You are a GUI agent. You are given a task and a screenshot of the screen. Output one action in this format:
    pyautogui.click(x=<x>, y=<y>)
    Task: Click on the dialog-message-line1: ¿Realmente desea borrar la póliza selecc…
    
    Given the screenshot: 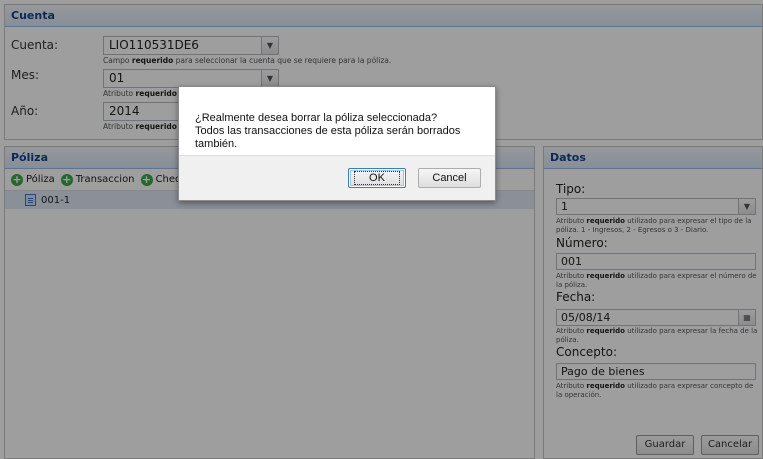 What is the action you would take?
    pyautogui.click(x=316, y=118)
    